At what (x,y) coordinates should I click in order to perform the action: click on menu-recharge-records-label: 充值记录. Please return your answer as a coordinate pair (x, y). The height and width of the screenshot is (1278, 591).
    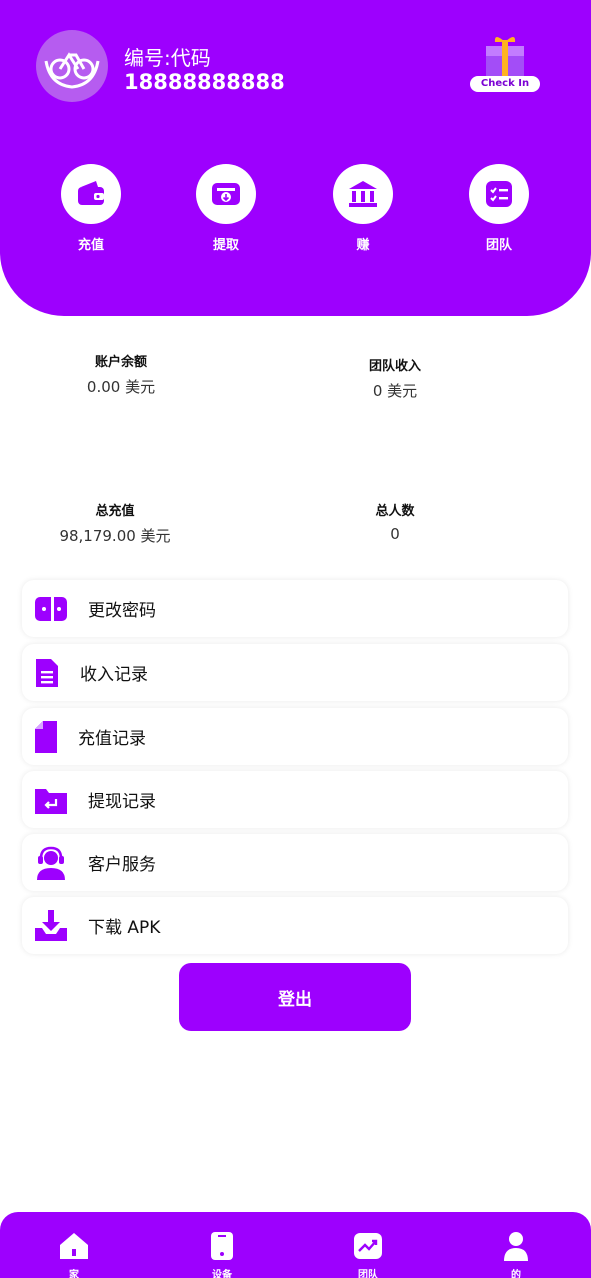
    Looking at the image, I should click on (112, 739).